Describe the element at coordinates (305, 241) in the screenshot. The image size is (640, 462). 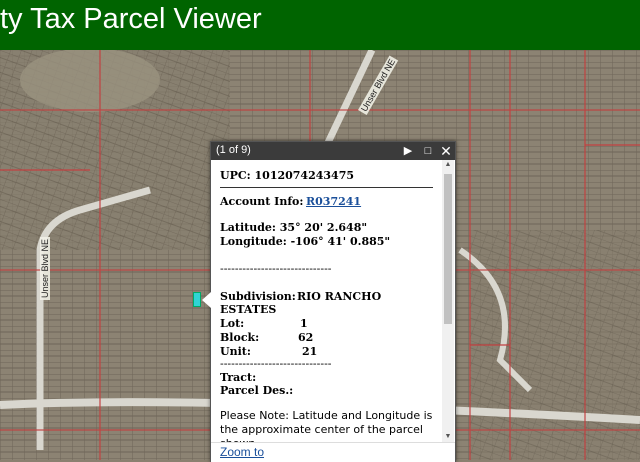
I see `longitude-text: Longitude: -106° 41' 0.885"` at that location.